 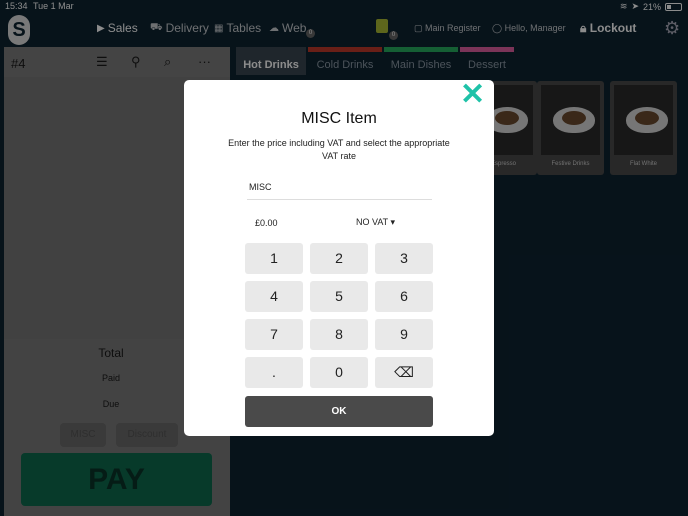 What do you see at coordinates (404, 334) in the screenshot?
I see `key-9: 9` at bounding box center [404, 334].